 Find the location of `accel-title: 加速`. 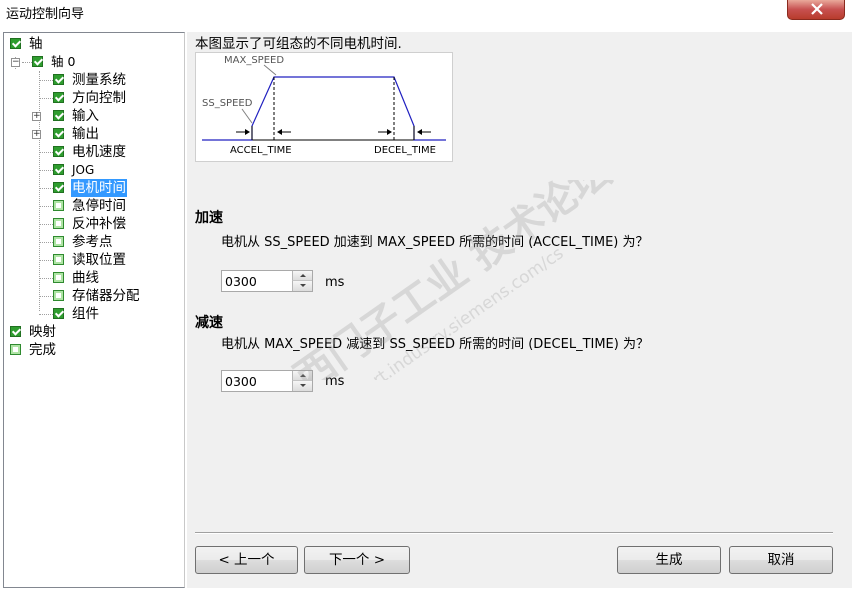

accel-title: 加速 is located at coordinates (209, 218).